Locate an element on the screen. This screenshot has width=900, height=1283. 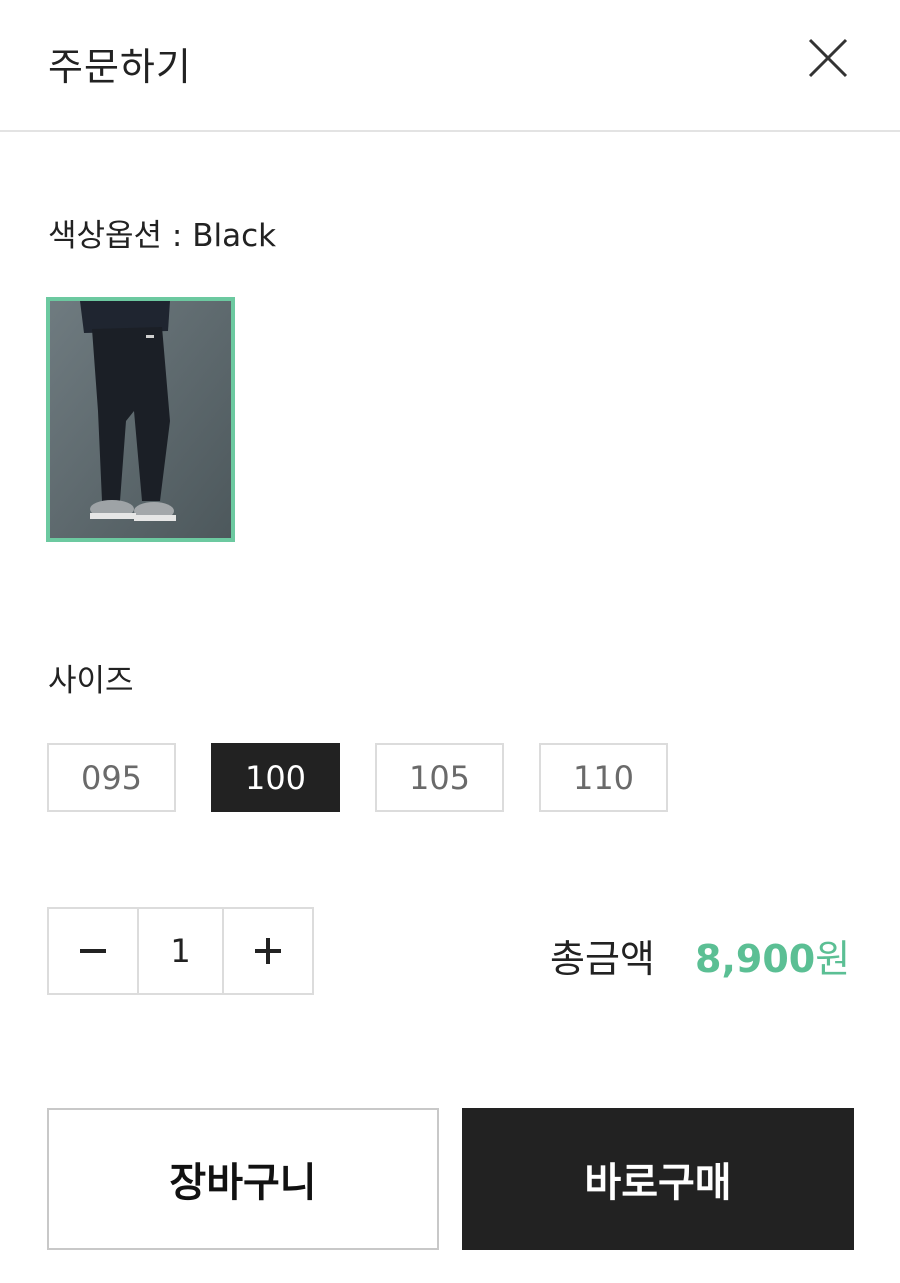
total-amount: 8,900원 is located at coordinates (772, 955).